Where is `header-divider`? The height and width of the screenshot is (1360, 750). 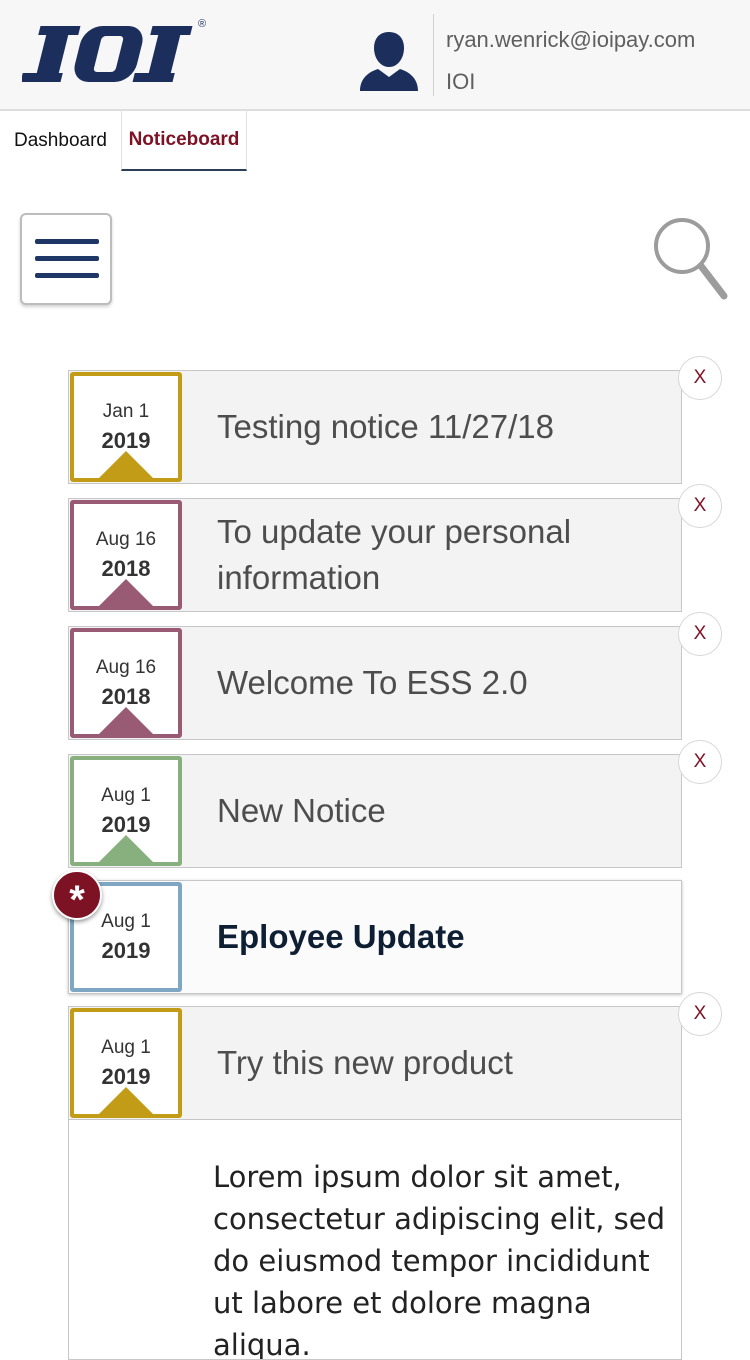
header-divider is located at coordinates (433, 55).